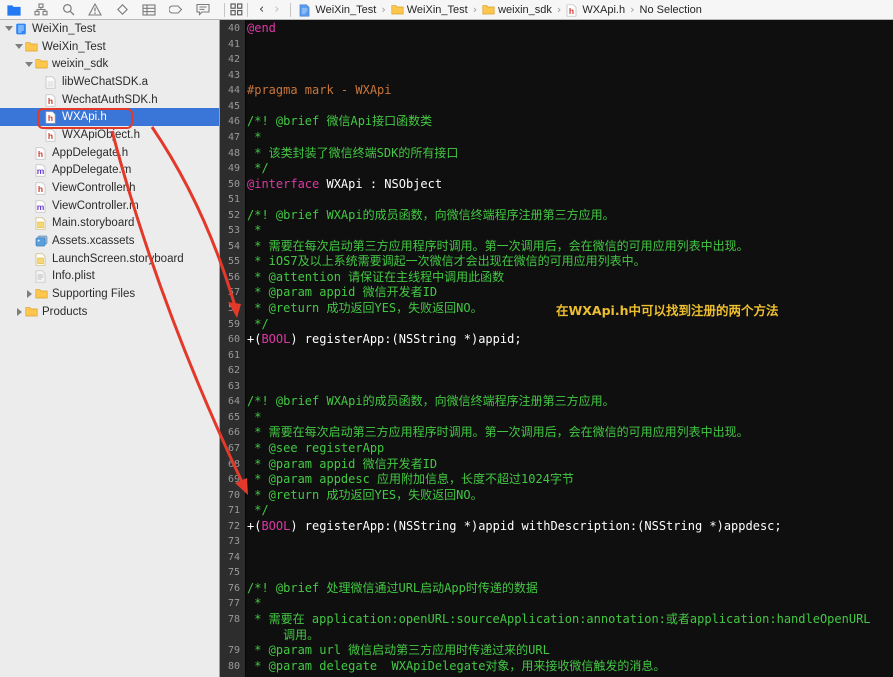 The height and width of the screenshot is (677, 893). Describe the element at coordinates (431, 214) in the screenshot. I see `code-text: /*! @brief WXApi的成员函数，向微信终端程序注册第三方应用。` at that location.